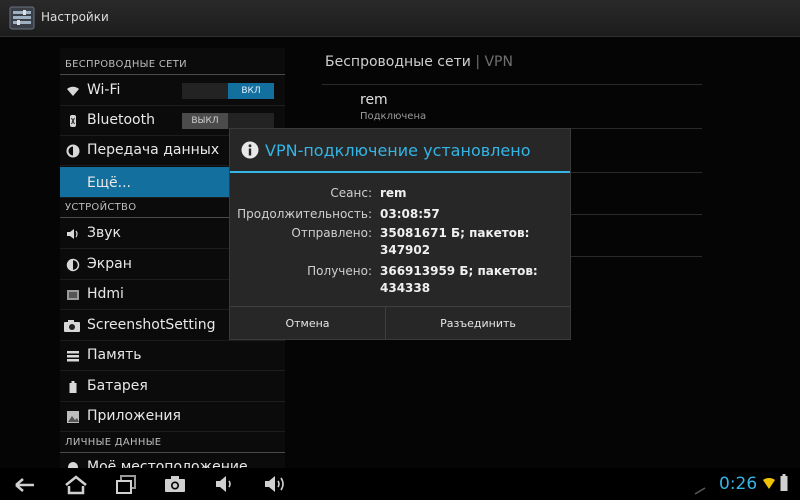 The image size is (800, 500). I want to click on wifi-icon, so click(73, 91).